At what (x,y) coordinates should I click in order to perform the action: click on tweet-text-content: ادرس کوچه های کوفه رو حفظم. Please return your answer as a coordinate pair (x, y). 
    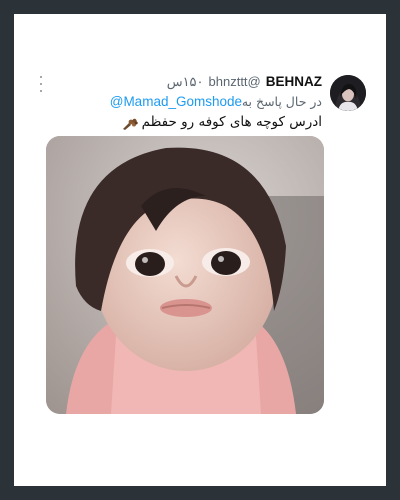
    Looking at the image, I should click on (231, 122).